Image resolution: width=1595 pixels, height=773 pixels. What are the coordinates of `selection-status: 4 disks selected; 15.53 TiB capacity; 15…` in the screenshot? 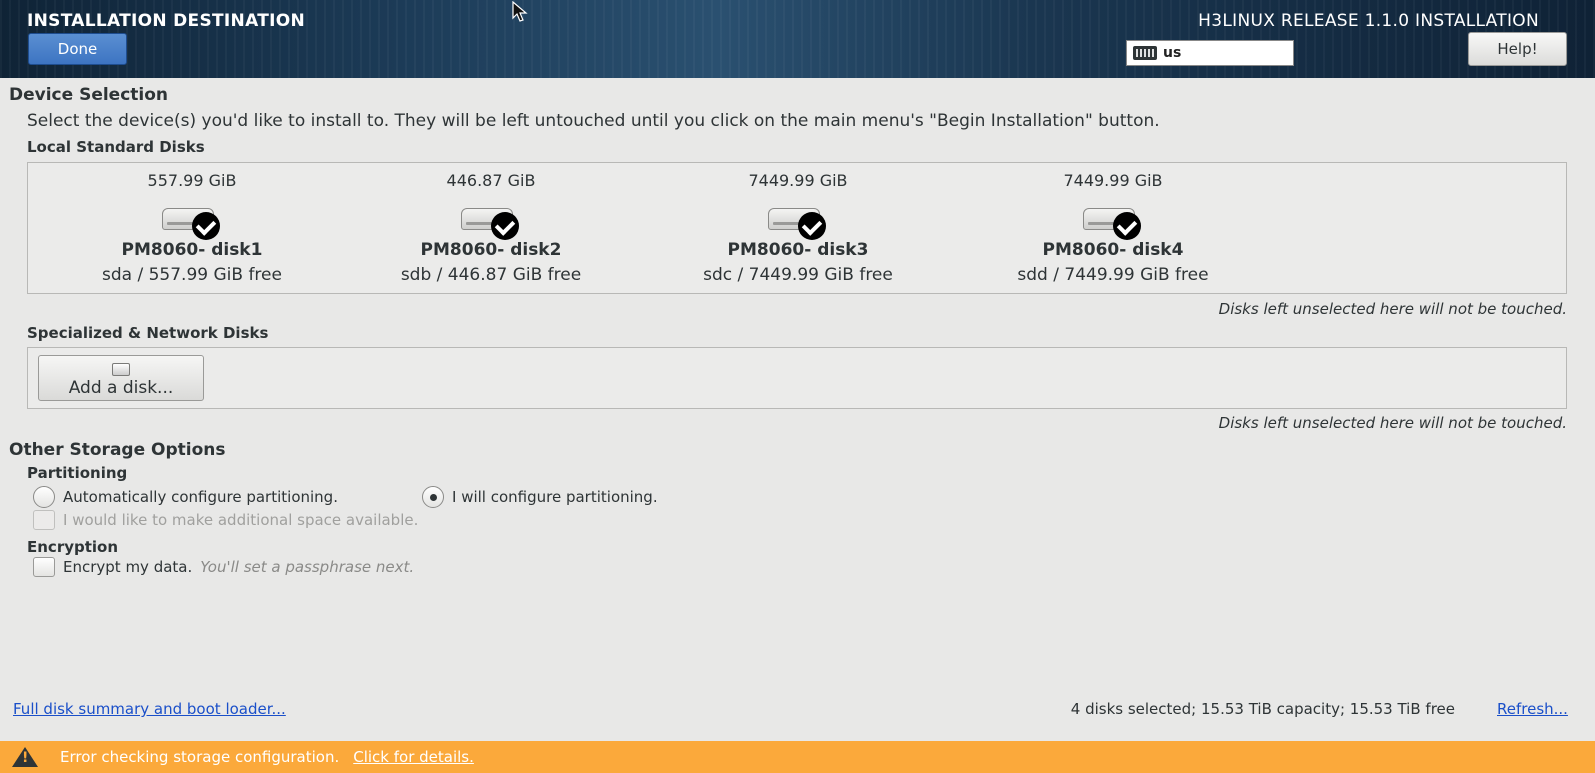 It's located at (1262, 709).